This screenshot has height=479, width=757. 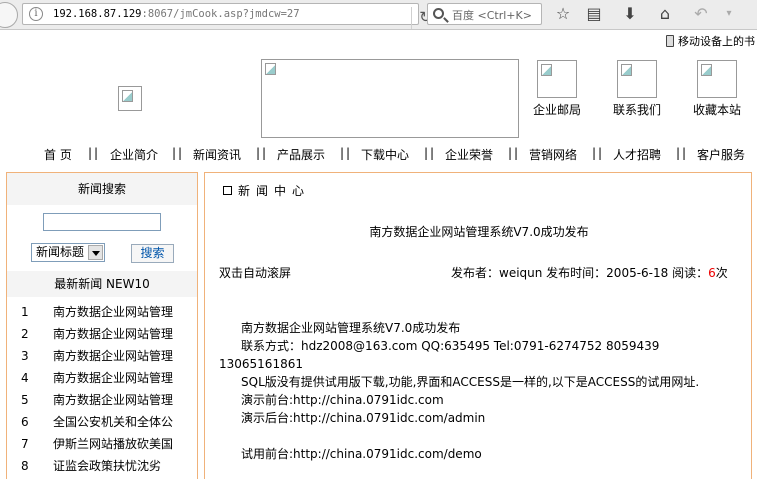 What do you see at coordinates (479, 436) in the screenshot?
I see `body-blank-line` at bounding box center [479, 436].